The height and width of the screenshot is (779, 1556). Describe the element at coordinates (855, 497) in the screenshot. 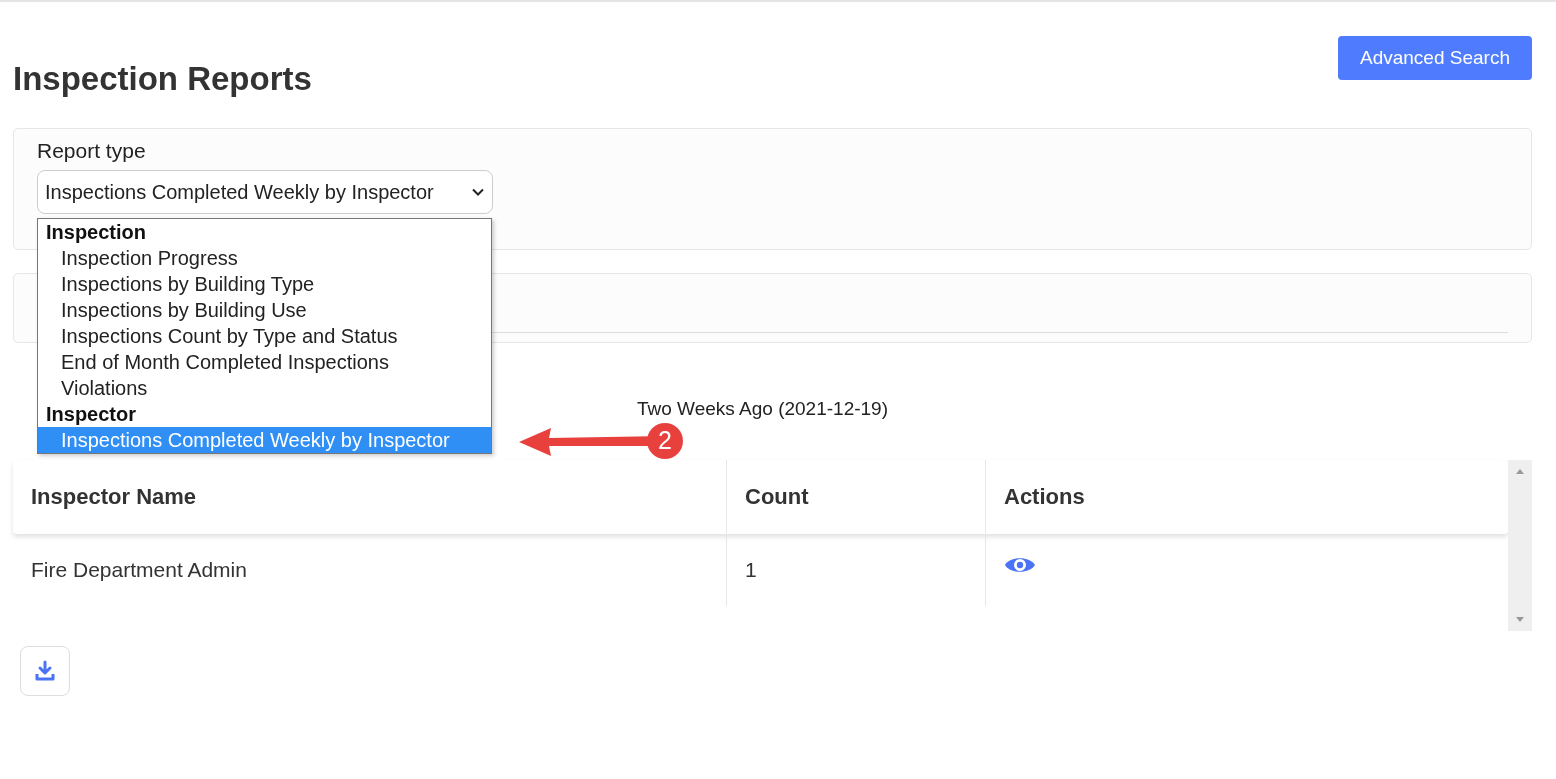

I see `column-header: Count` at that location.